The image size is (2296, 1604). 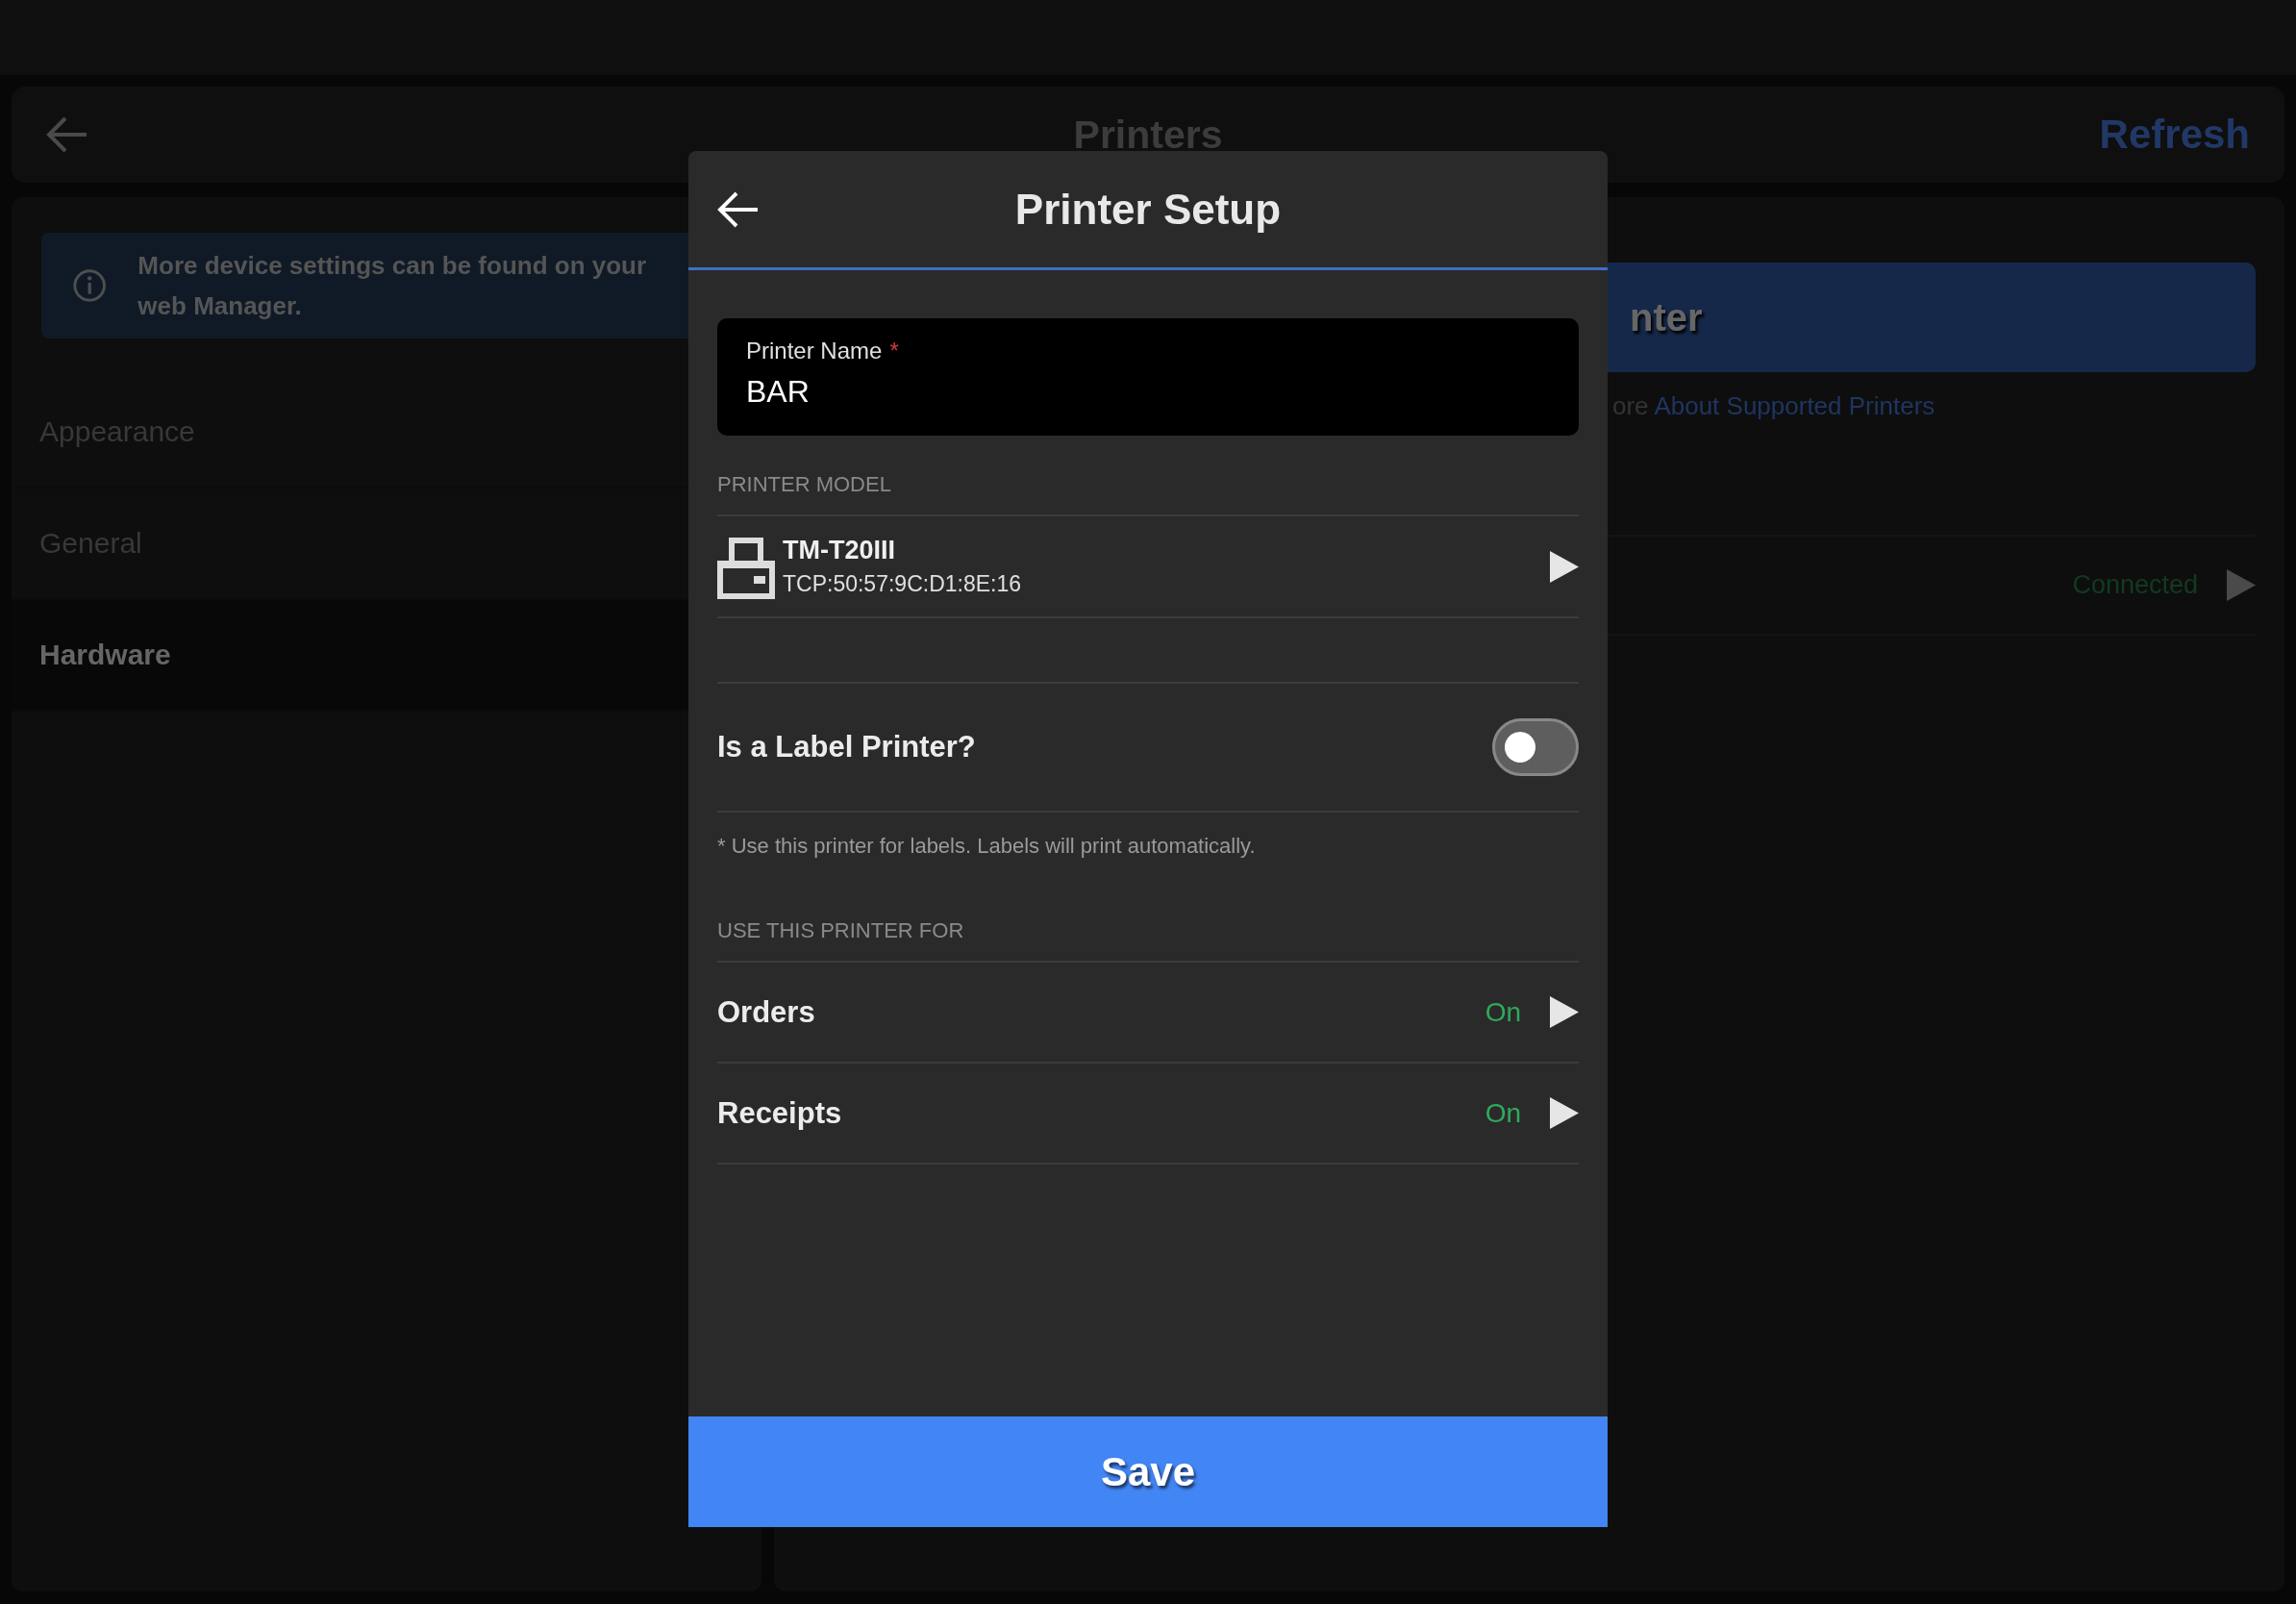 What do you see at coordinates (1148, 1114) in the screenshot?
I see `usage-row: Receipts On` at bounding box center [1148, 1114].